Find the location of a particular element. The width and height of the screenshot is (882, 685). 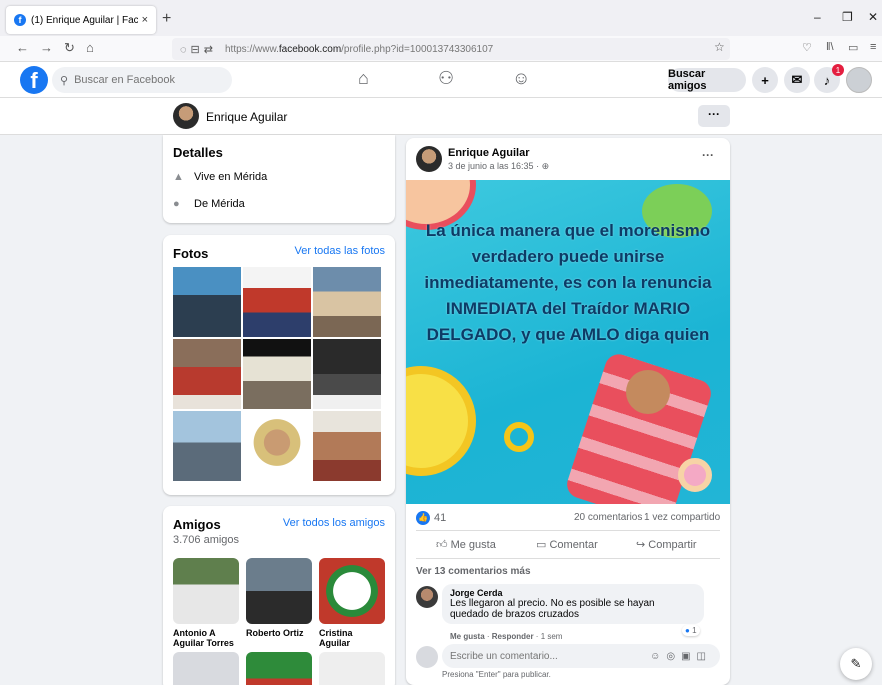

post-author-avatar is located at coordinates (429, 159).